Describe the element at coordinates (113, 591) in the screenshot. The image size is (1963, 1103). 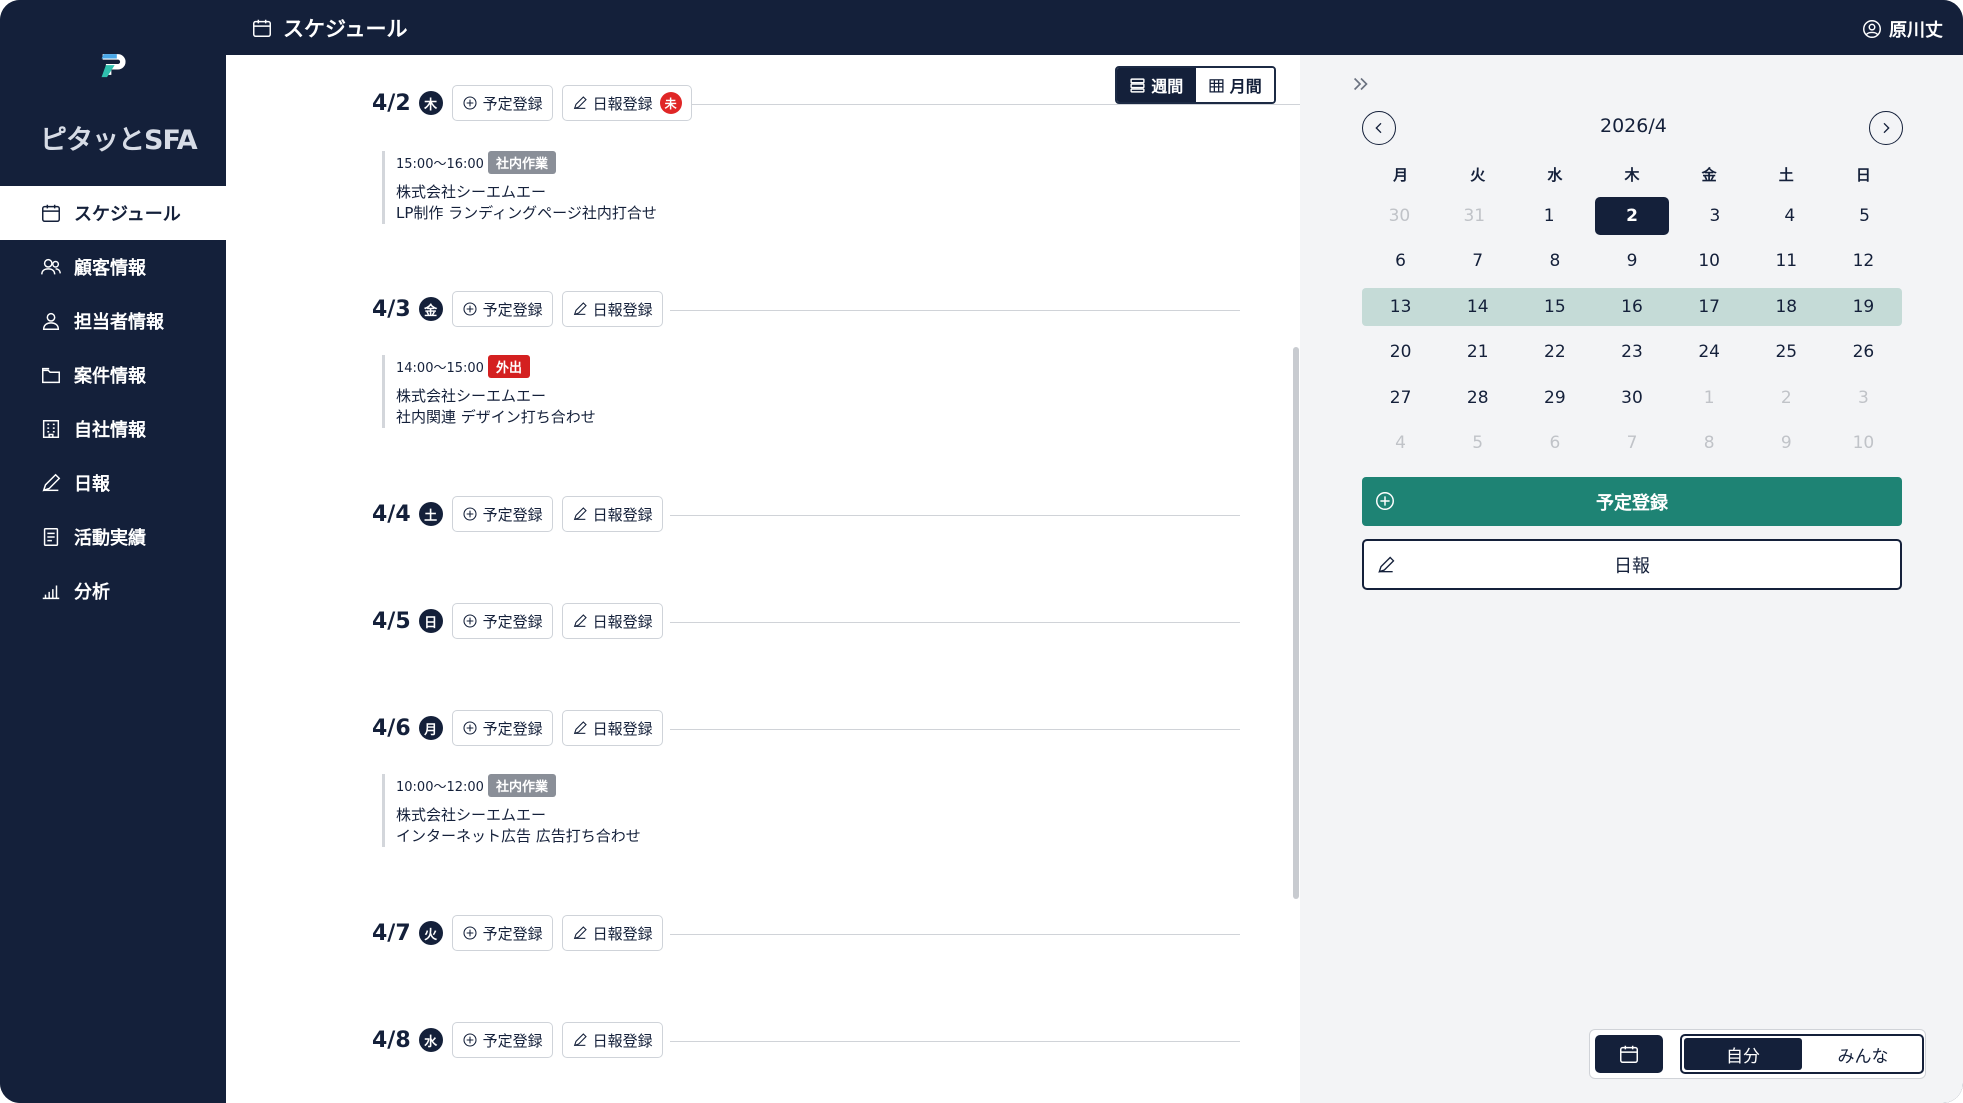
I see `sidebar-item-analytics: 分析` at that location.